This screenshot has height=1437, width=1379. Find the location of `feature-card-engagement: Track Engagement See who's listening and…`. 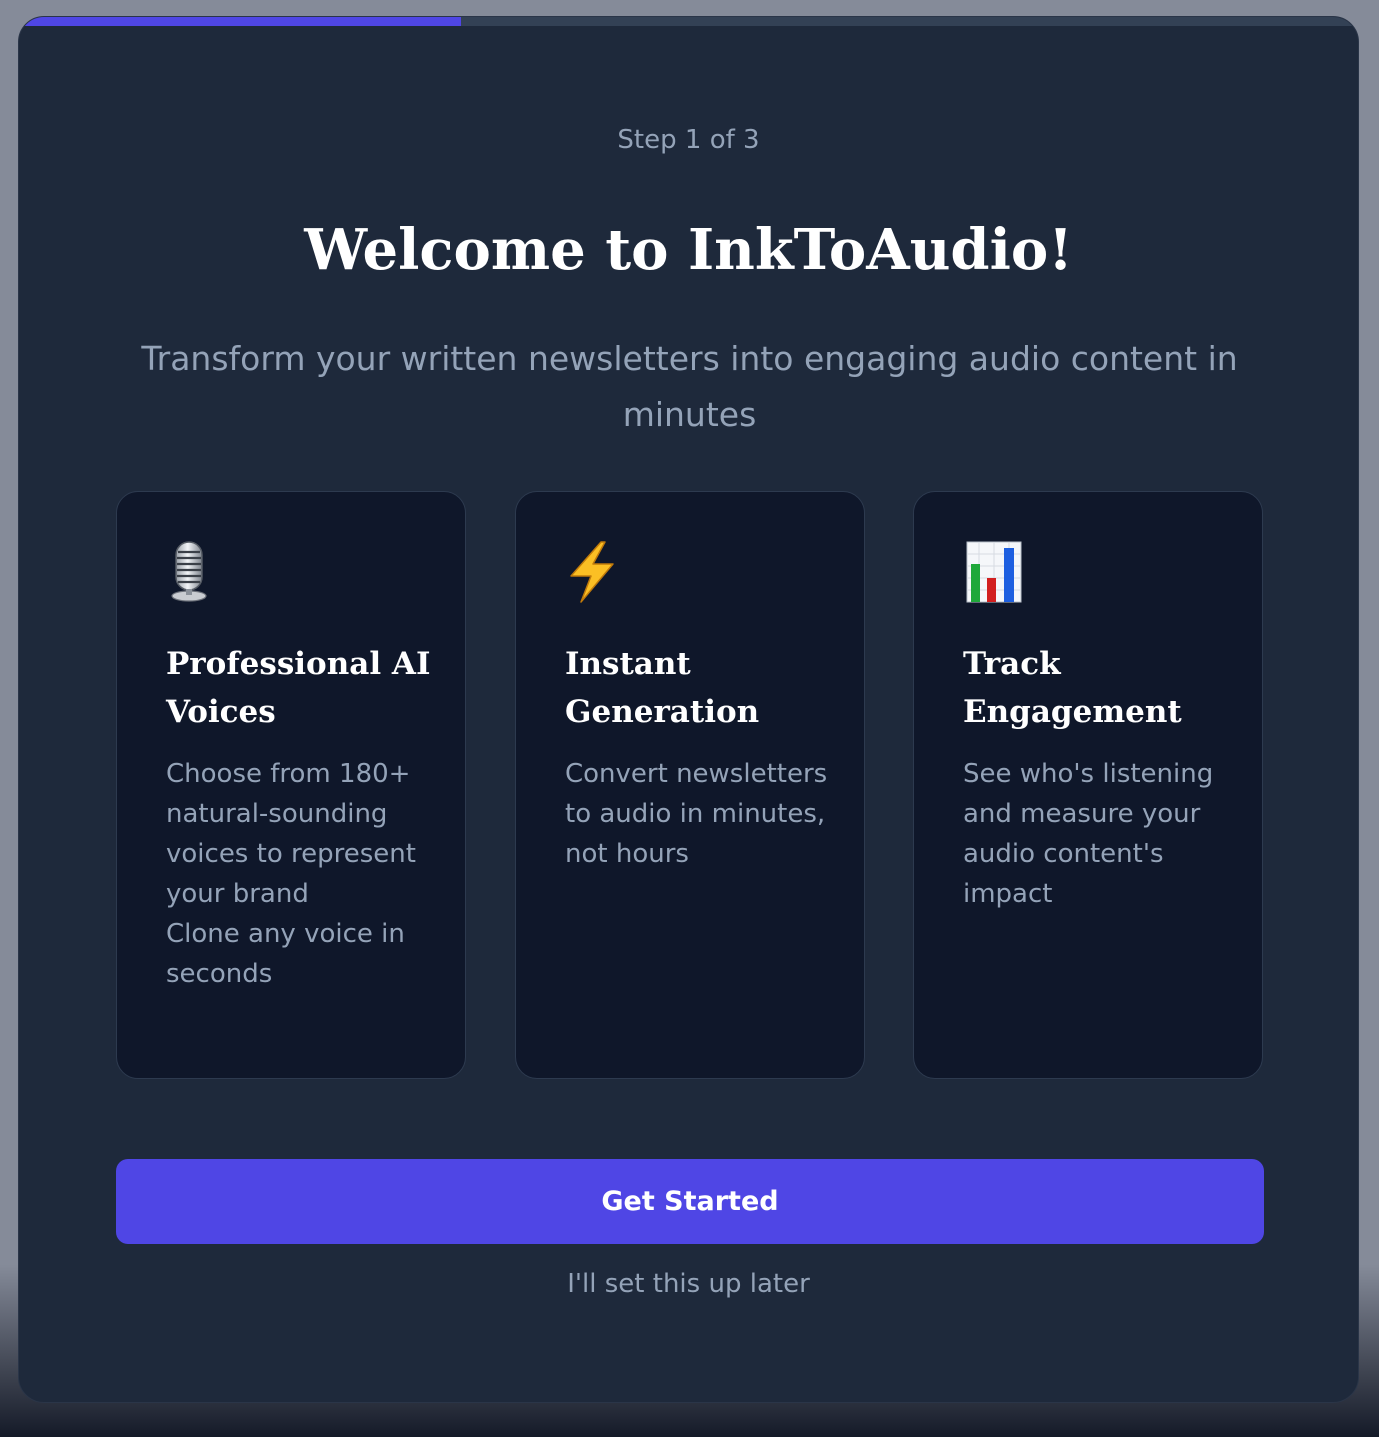

feature-card-engagement: Track Engagement See who's listening and… is located at coordinates (1088, 785).